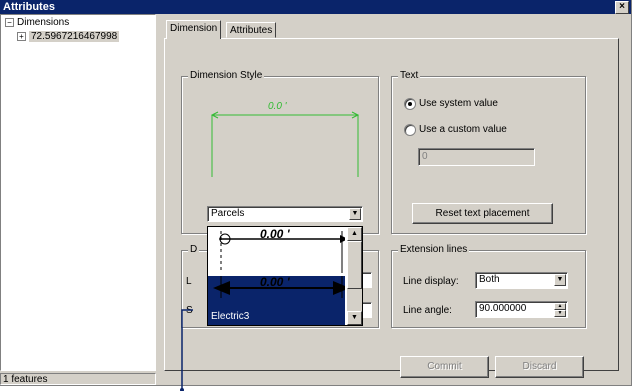 This screenshot has height=391, width=633. I want to click on feature-count: 1 features, so click(25, 379).